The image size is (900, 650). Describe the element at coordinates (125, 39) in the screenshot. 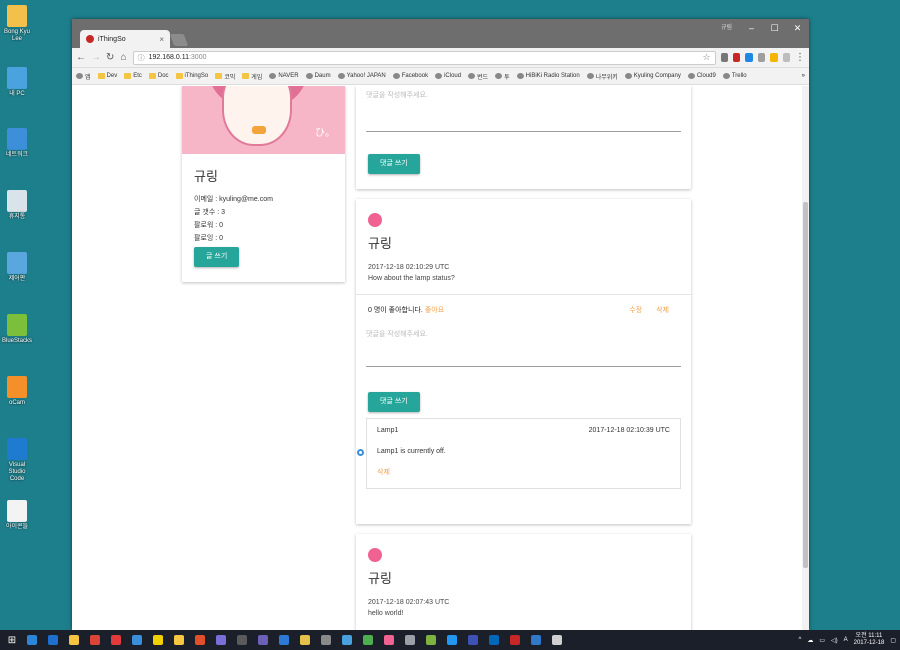

I see `browser-tab: iThingSo ×` at that location.